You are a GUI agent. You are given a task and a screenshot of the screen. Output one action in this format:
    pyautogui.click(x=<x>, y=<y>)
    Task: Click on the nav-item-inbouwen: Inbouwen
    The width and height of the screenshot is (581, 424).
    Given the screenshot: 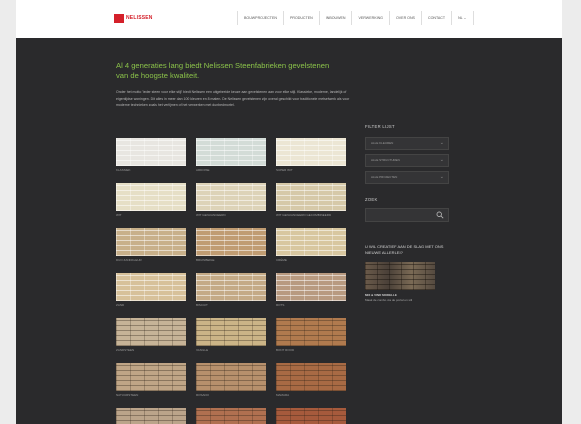 What is the action you would take?
    pyautogui.click(x=335, y=18)
    